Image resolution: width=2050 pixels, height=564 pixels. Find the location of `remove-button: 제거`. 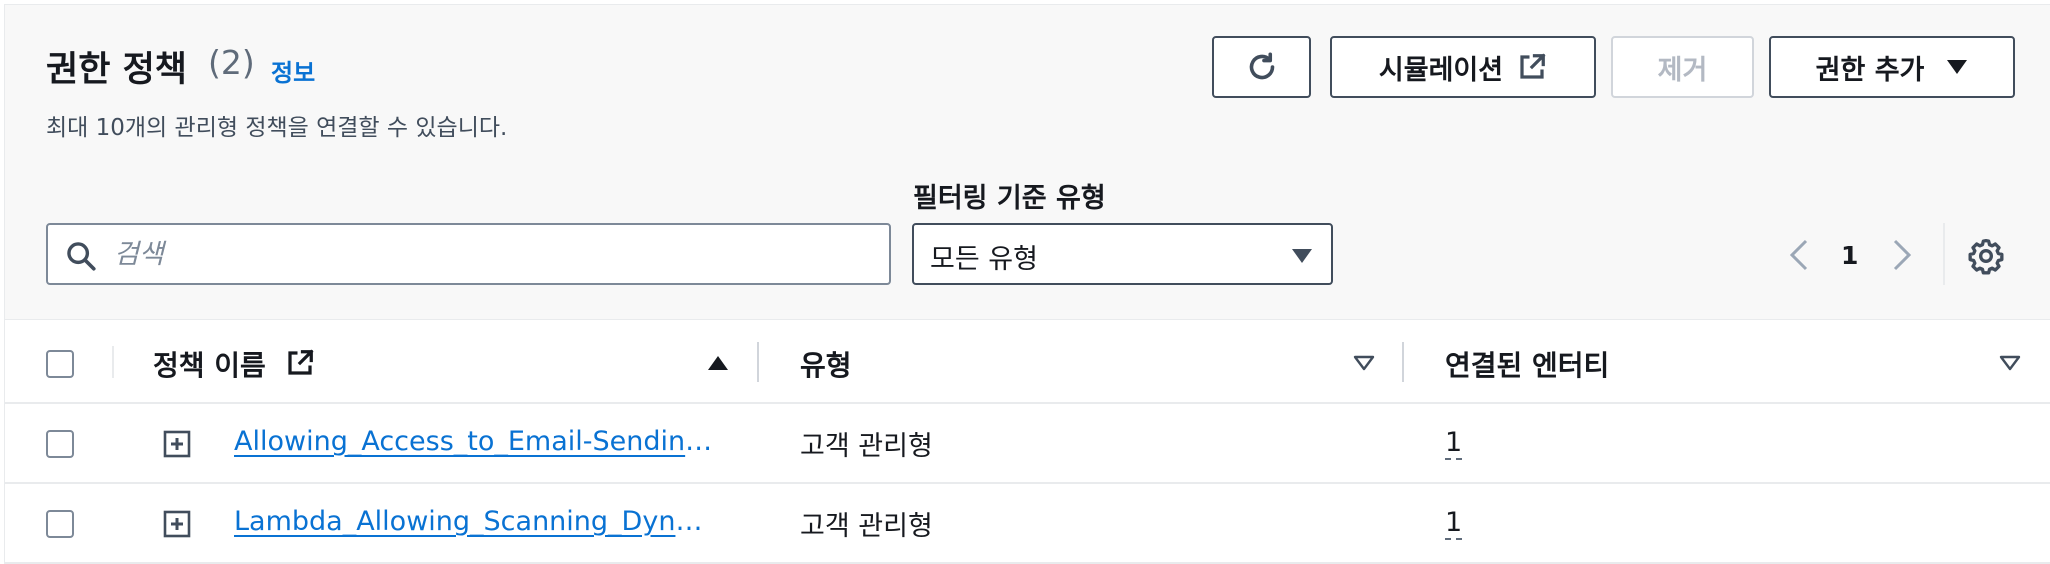

remove-button: 제거 is located at coordinates (1682, 67).